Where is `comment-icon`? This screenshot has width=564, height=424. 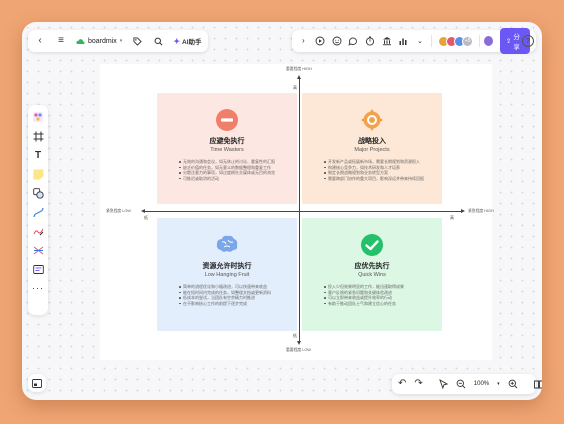
comment-icon is located at coordinates (353, 41).